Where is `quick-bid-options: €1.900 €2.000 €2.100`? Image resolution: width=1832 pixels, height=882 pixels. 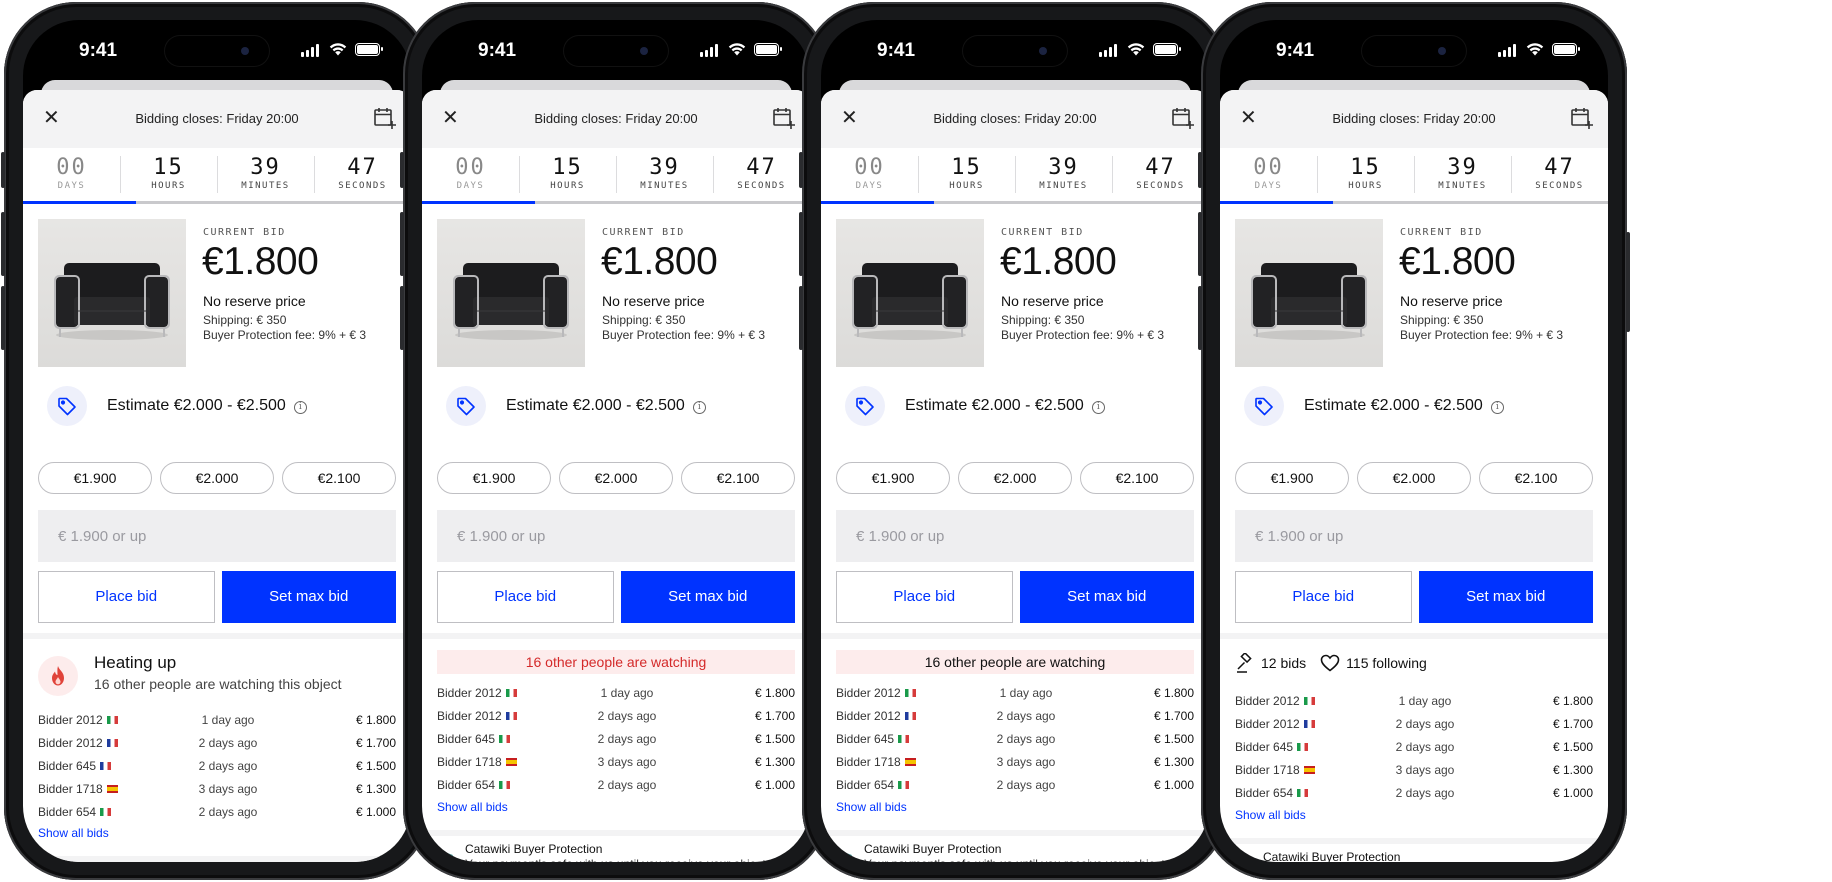 quick-bid-options: €1.900 €2.000 €2.100 is located at coordinates (217, 478).